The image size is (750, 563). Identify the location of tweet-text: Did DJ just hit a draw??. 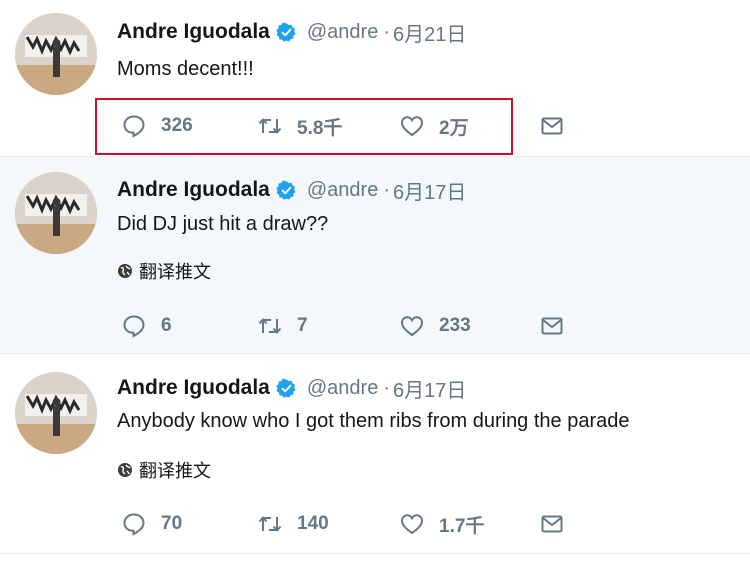
(223, 224).